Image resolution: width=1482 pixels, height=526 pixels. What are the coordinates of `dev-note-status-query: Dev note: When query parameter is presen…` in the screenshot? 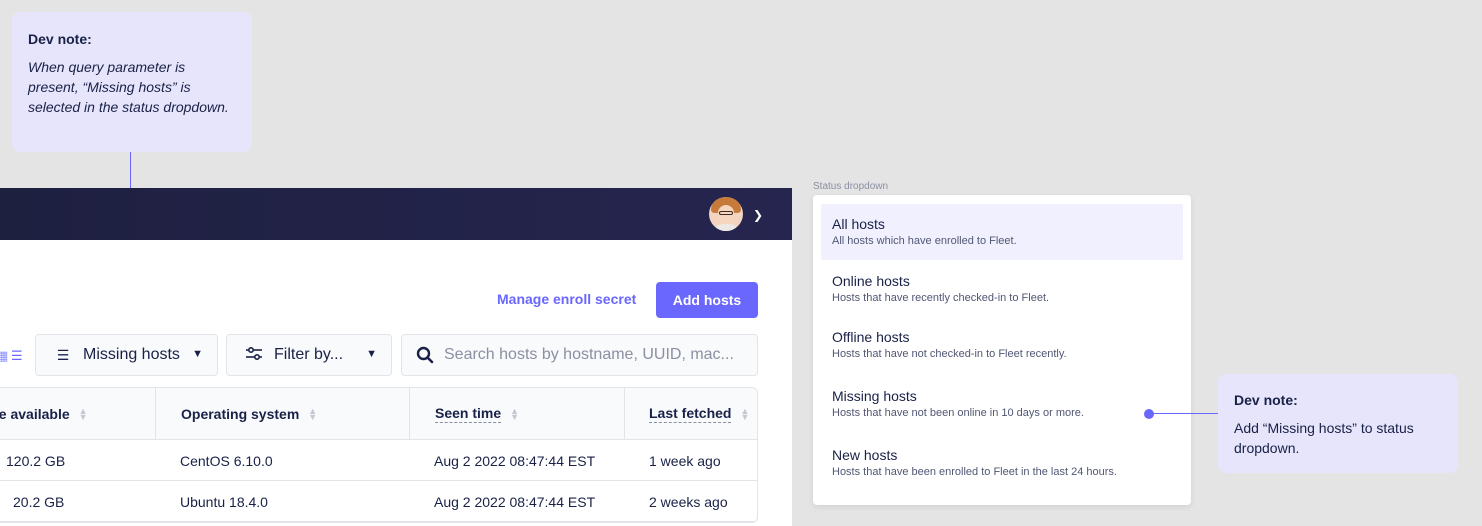 It's located at (132, 82).